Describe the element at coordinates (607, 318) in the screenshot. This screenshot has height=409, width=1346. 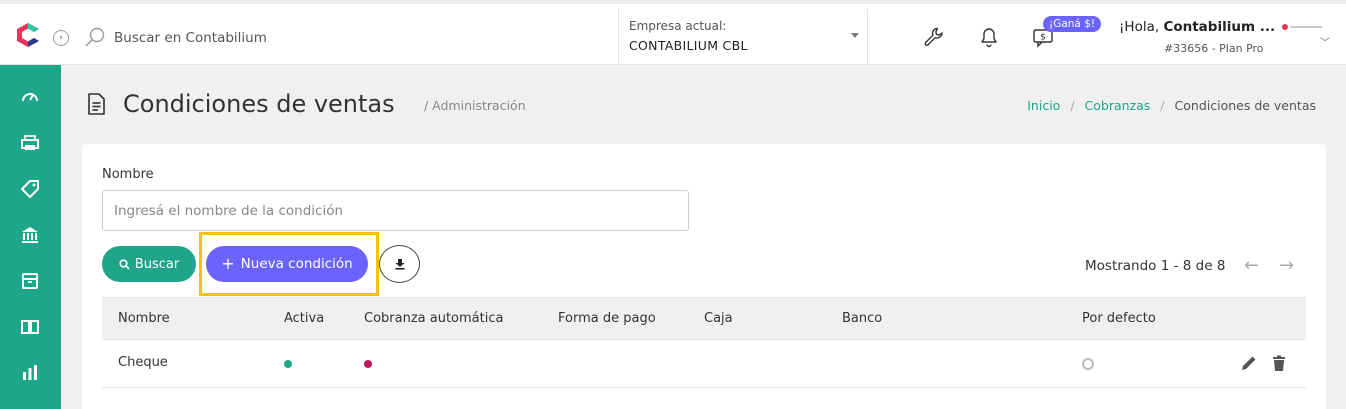
I see `column-header: Forma de pago` at that location.